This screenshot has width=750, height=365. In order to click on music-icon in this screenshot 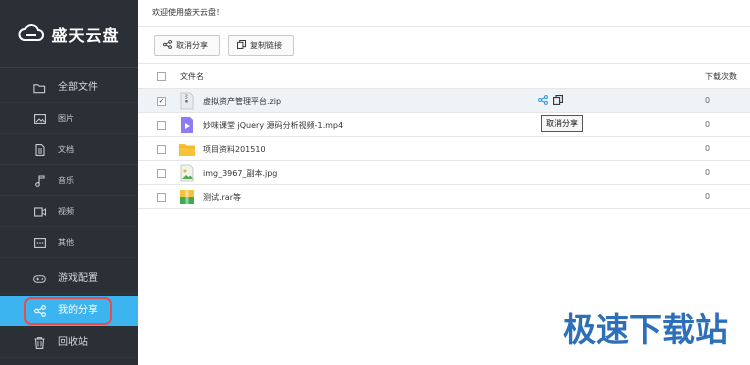, I will do `click(39, 181)`.